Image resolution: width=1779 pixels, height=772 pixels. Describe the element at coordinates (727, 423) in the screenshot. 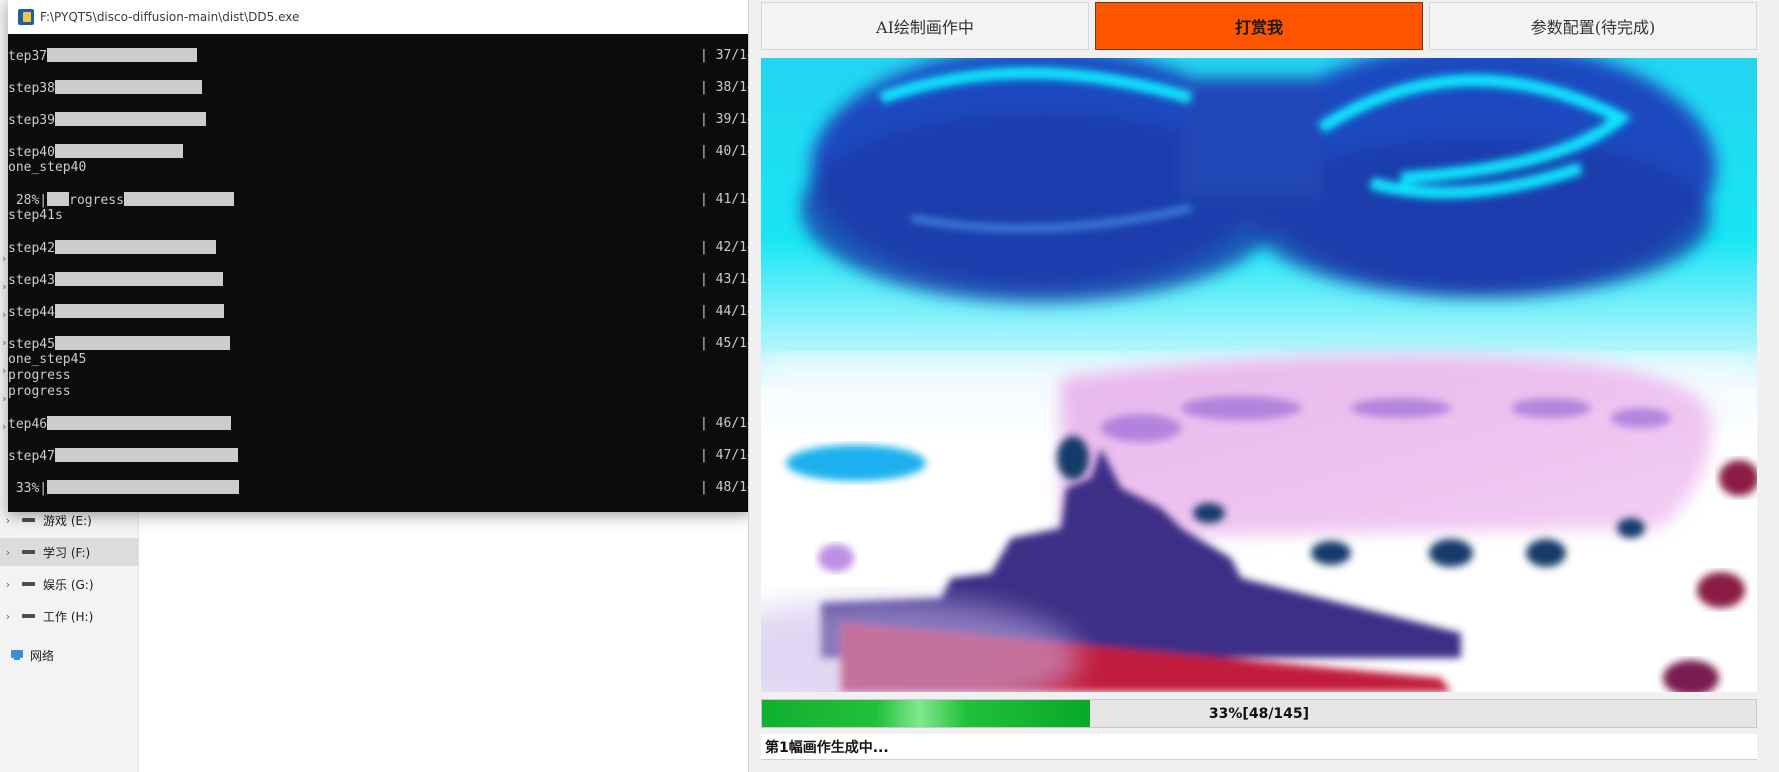

I see `console-line-count: | 46/14` at that location.